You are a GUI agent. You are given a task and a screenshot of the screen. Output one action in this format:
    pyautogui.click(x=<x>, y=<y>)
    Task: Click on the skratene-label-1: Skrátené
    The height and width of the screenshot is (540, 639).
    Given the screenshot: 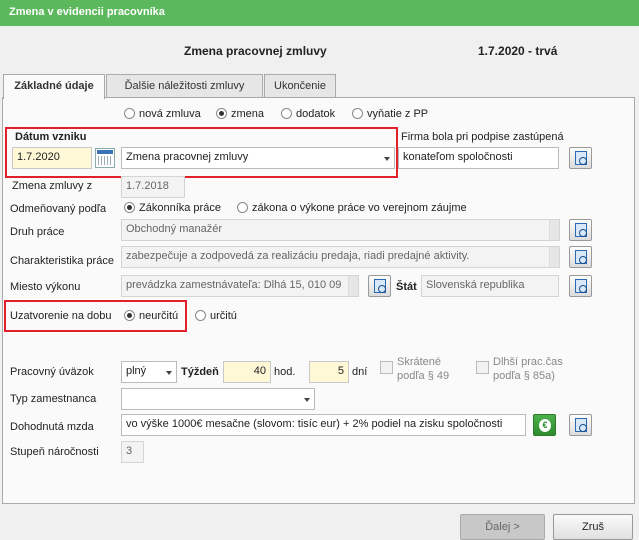 What is the action you would take?
    pyautogui.click(x=419, y=362)
    